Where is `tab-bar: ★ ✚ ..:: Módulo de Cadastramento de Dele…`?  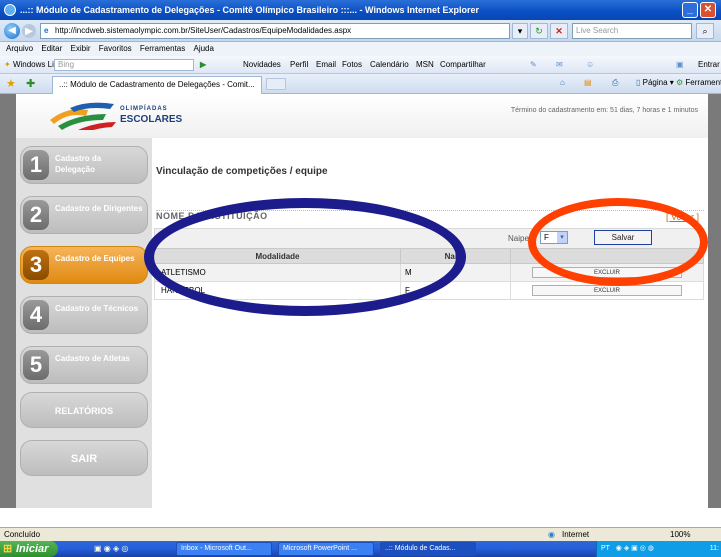
tab-bar: ★ ✚ ..:: Módulo de Cadastramento de Dele… is located at coordinates (360, 84).